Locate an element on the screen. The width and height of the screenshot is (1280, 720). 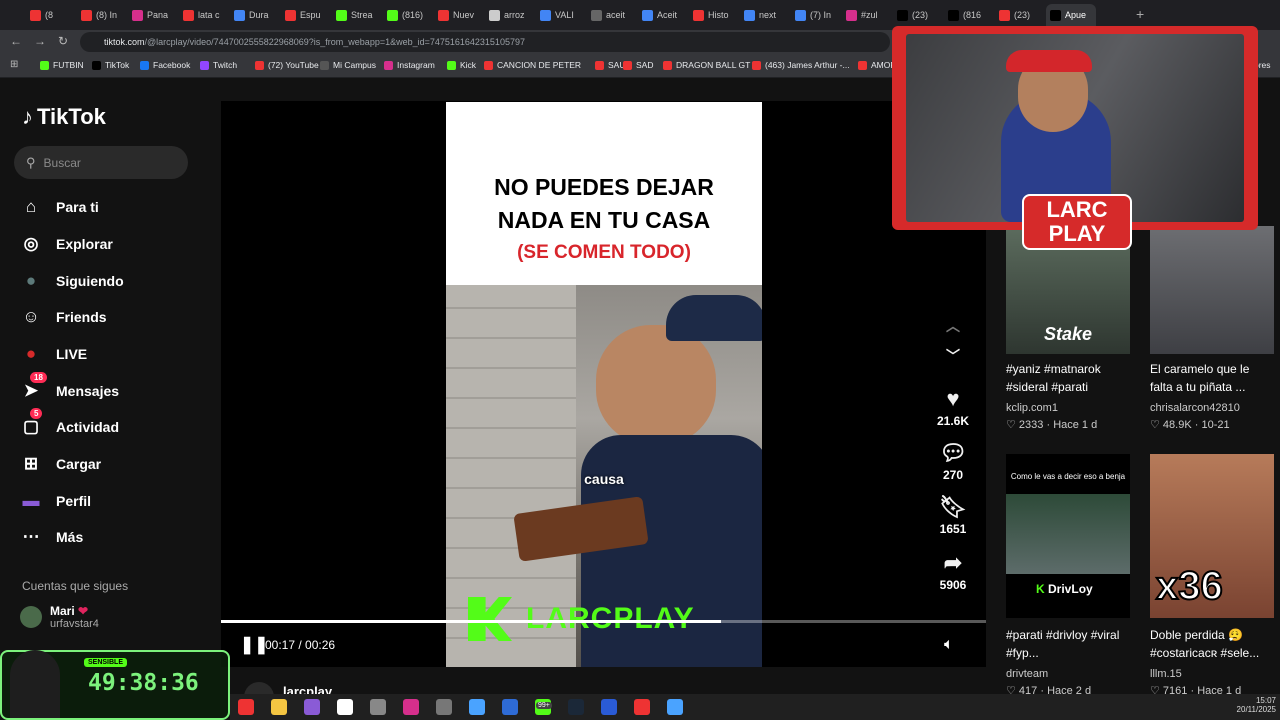
bookmark-item: SAU is located at coordinates (610, 65).